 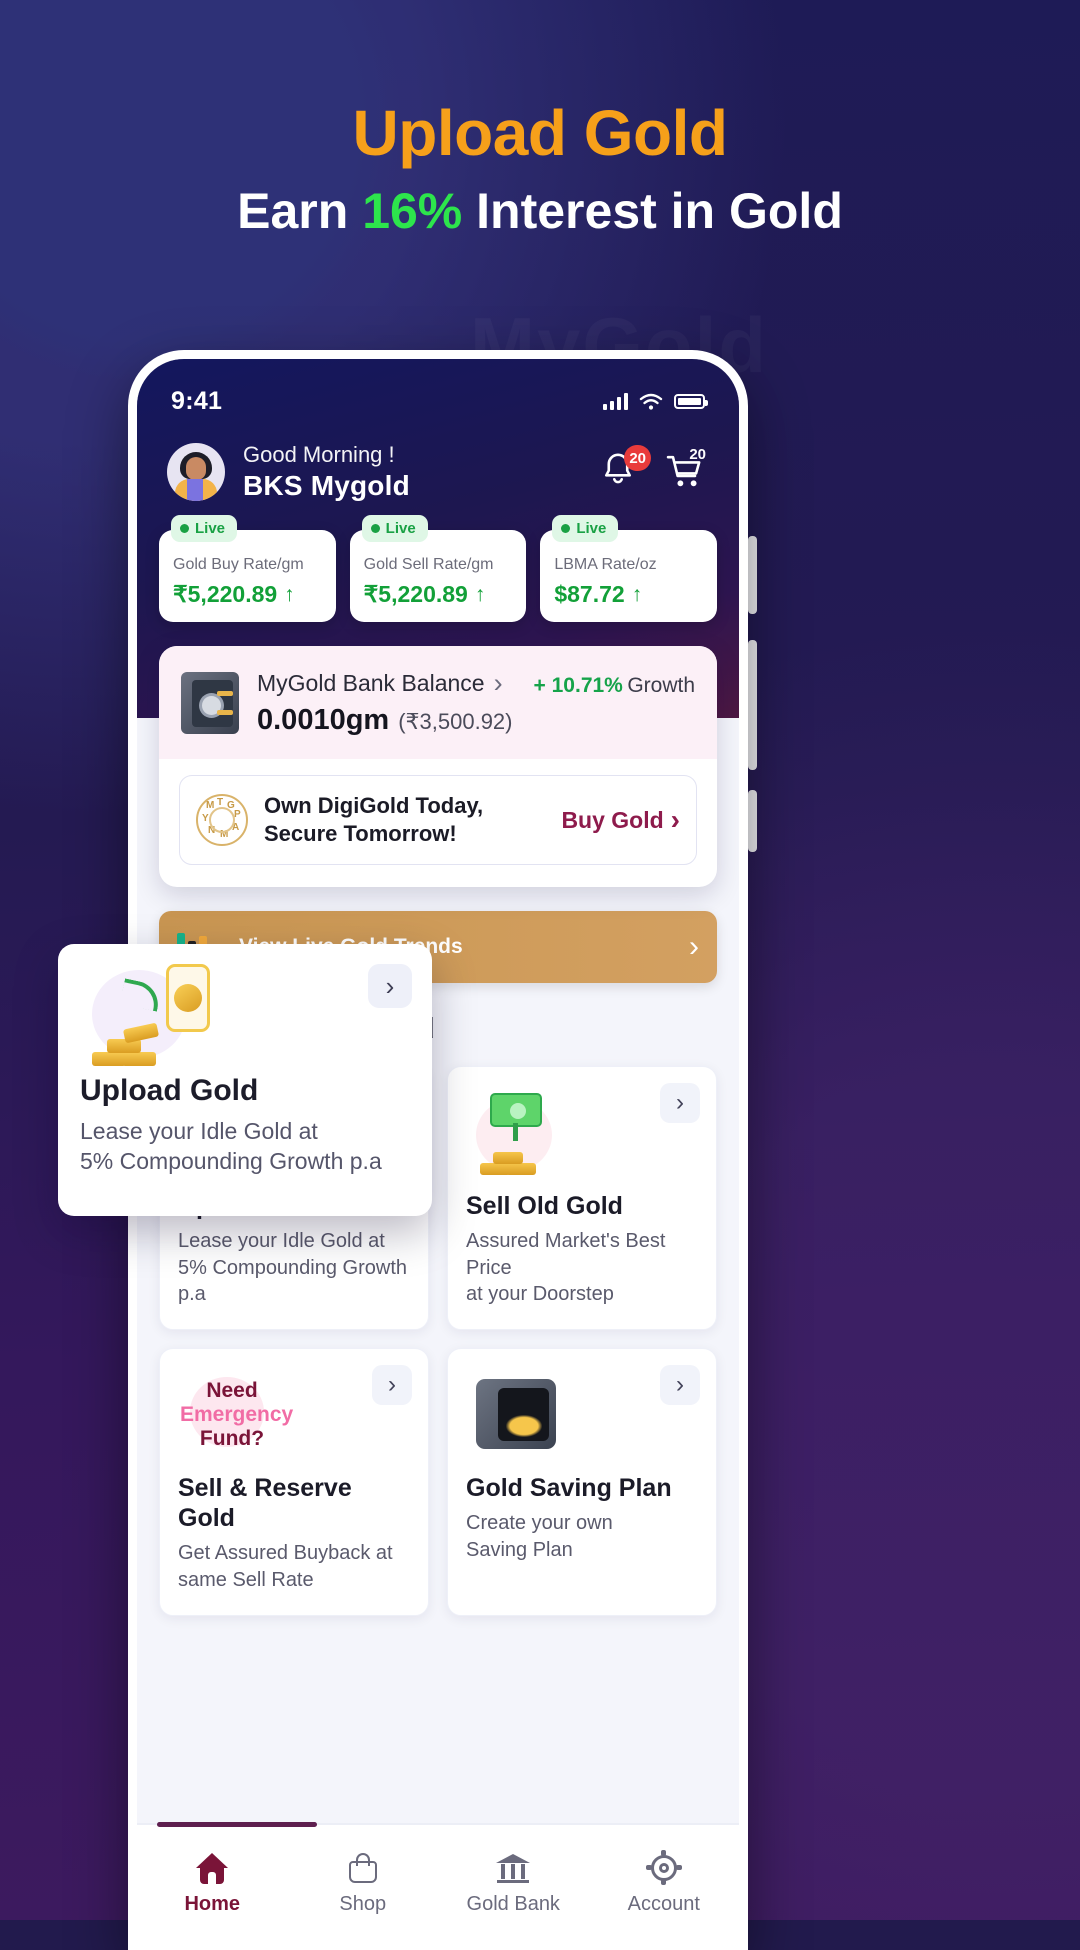 What do you see at coordinates (212, 1868) in the screenshot?
I see `home-icon` at bounding box center [212, 1868].